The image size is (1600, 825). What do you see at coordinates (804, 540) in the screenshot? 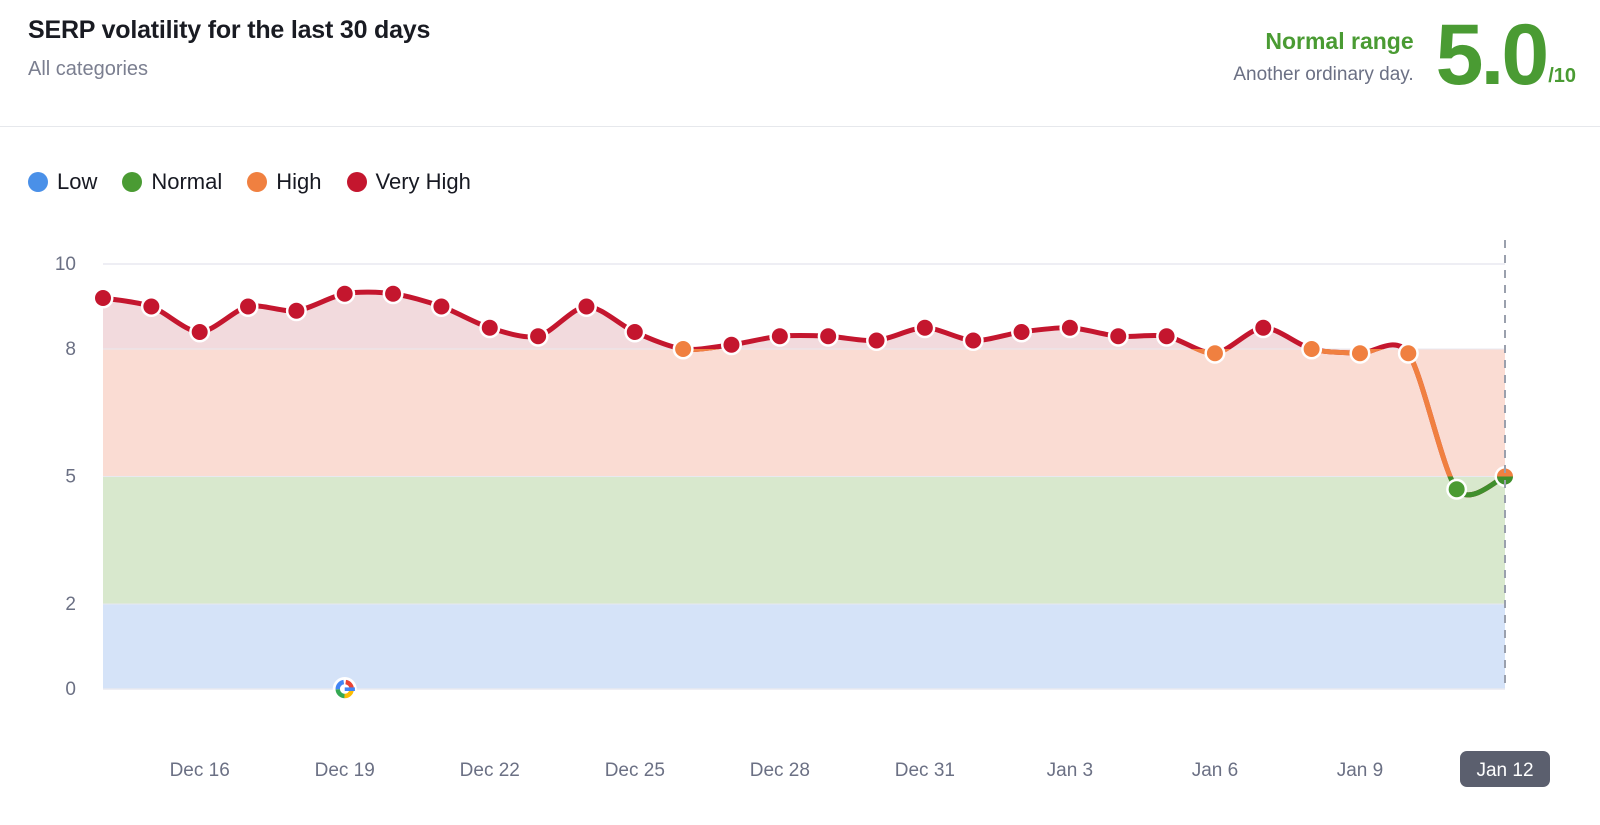
I see `band-normal` at bounding box center [804, 540].